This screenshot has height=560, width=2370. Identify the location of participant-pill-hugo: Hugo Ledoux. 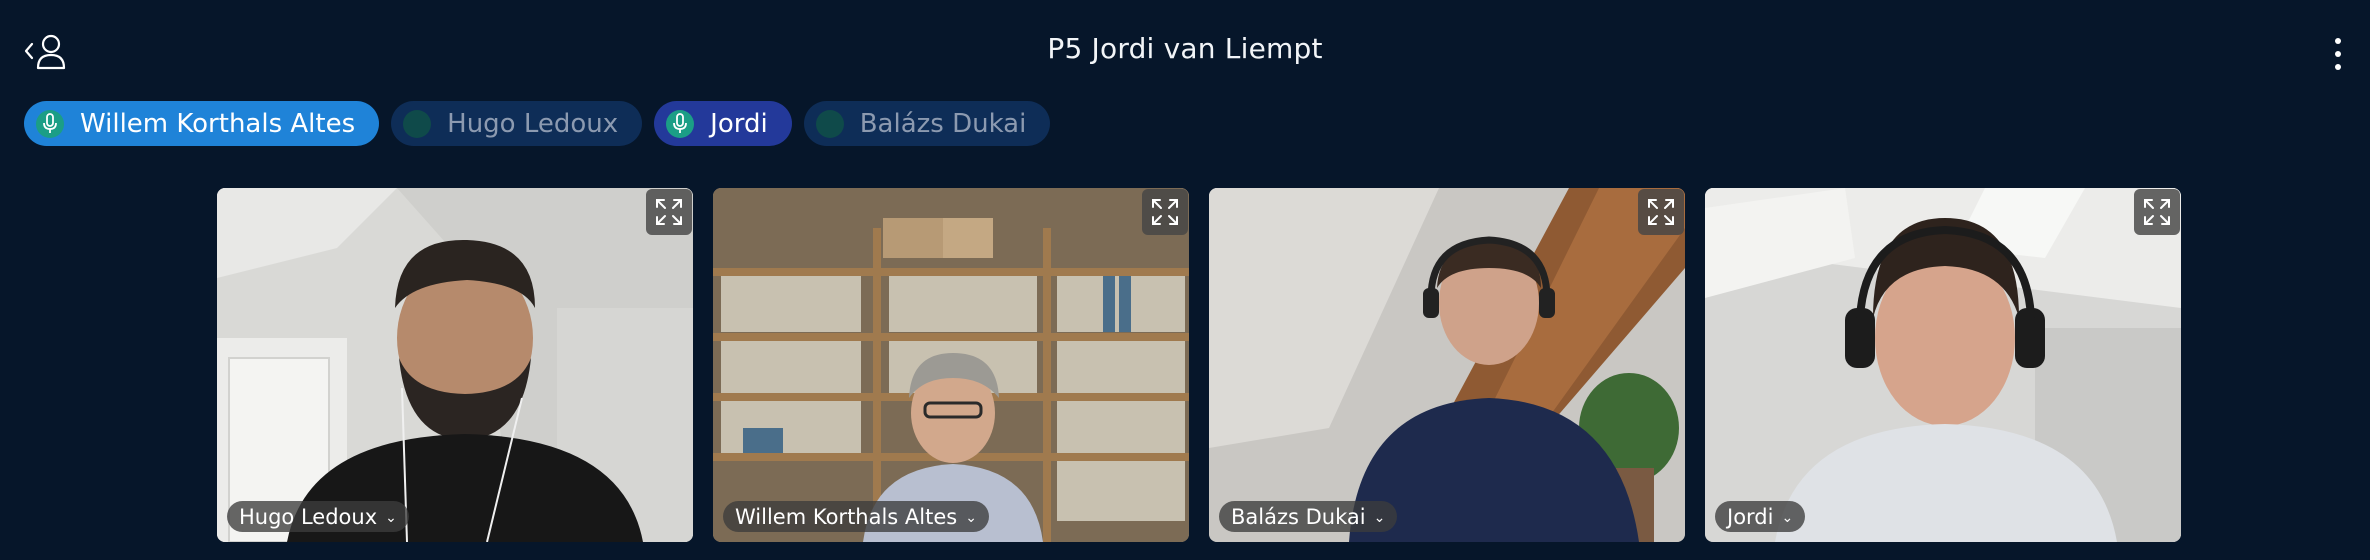
(517, 123).